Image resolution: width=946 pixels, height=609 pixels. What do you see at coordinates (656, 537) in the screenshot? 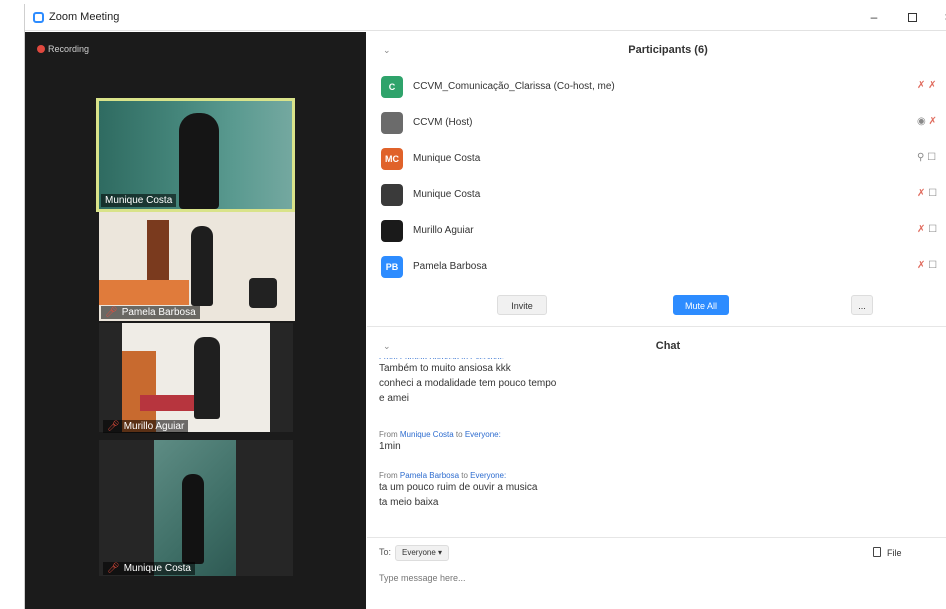
I see `chat-divider` at bounding box center [656, 537].